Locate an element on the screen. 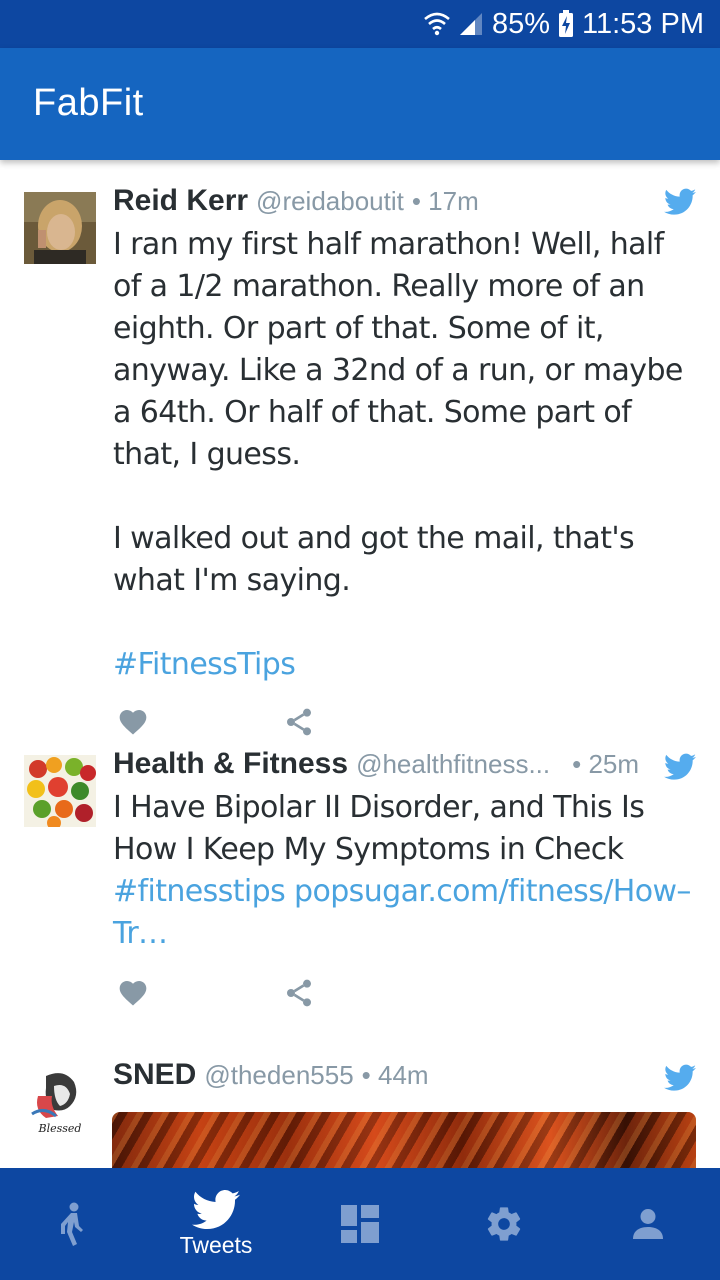  tweet-time: • 25m is located at coordinates (606, 764).